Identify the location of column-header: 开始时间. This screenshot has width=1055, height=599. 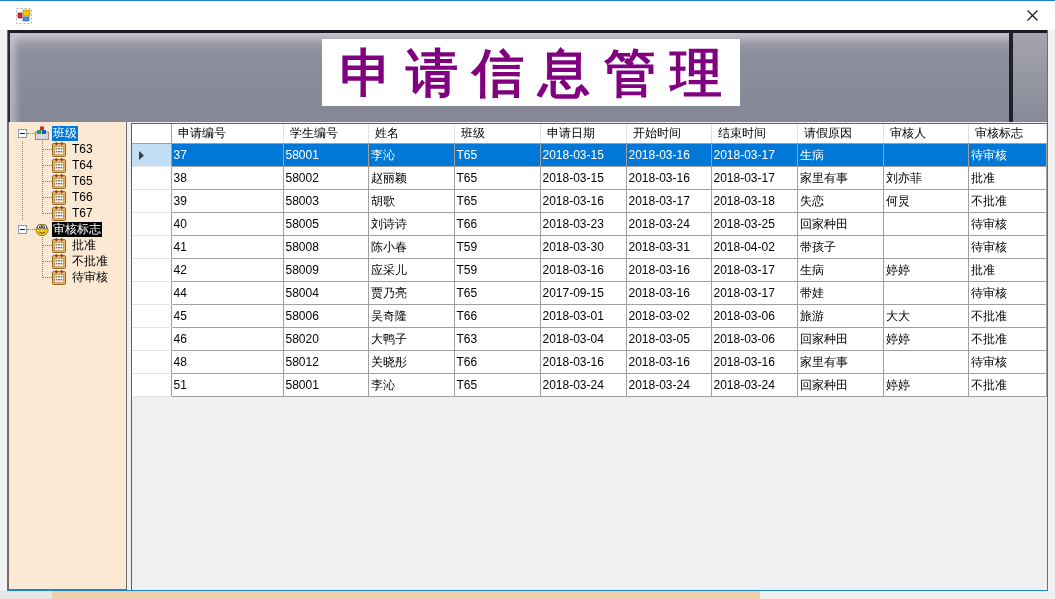
(668, 134).